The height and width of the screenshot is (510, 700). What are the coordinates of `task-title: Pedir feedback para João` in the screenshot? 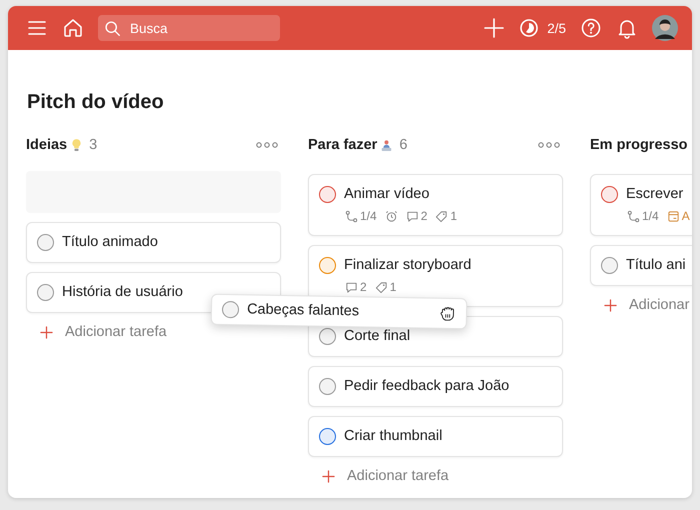 It's located at (427, 386).